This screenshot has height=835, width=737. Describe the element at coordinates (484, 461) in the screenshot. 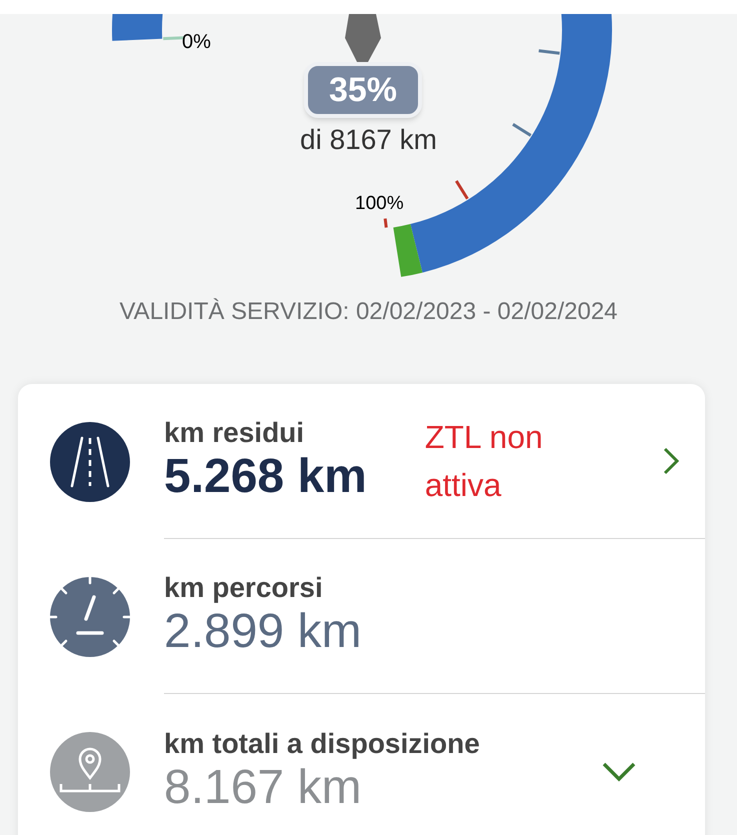

I see `ztl-status-text: ZTL non attiva` at that location.